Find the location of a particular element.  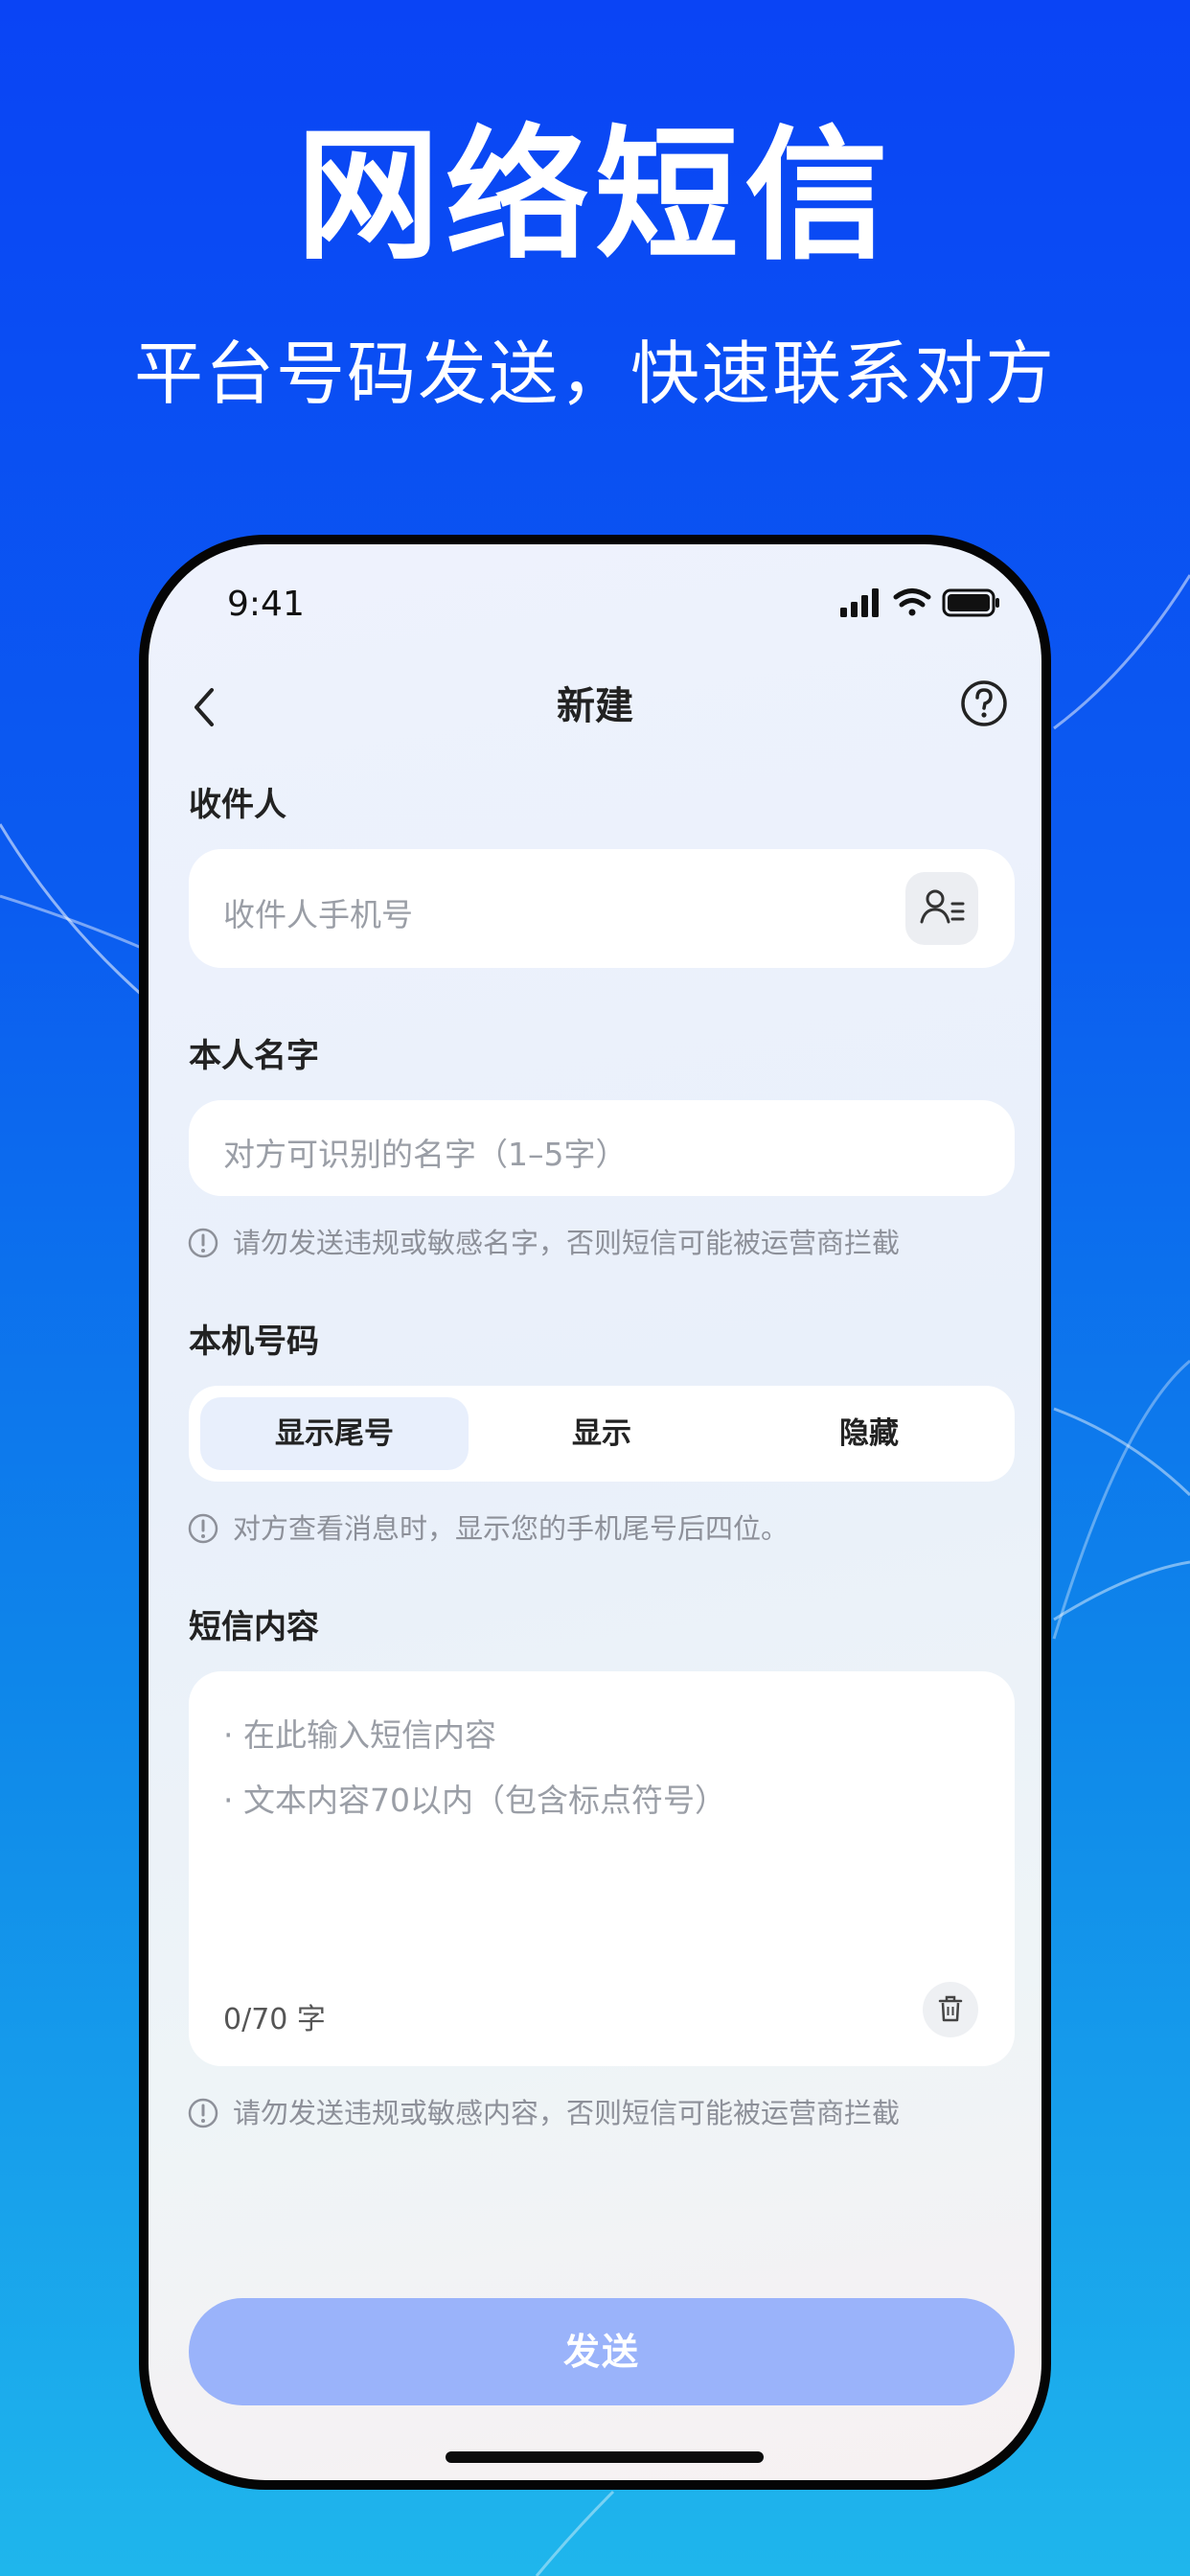

content-hint-text: 请勿发送违规或敏感内容，否则短信可能被运营商拦截 is located at coordinates (567, 2113).